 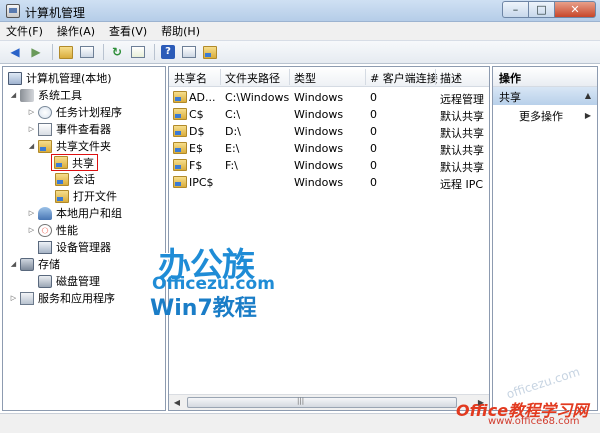 I want to click on event-log-icon, so click(x=45, y=129).